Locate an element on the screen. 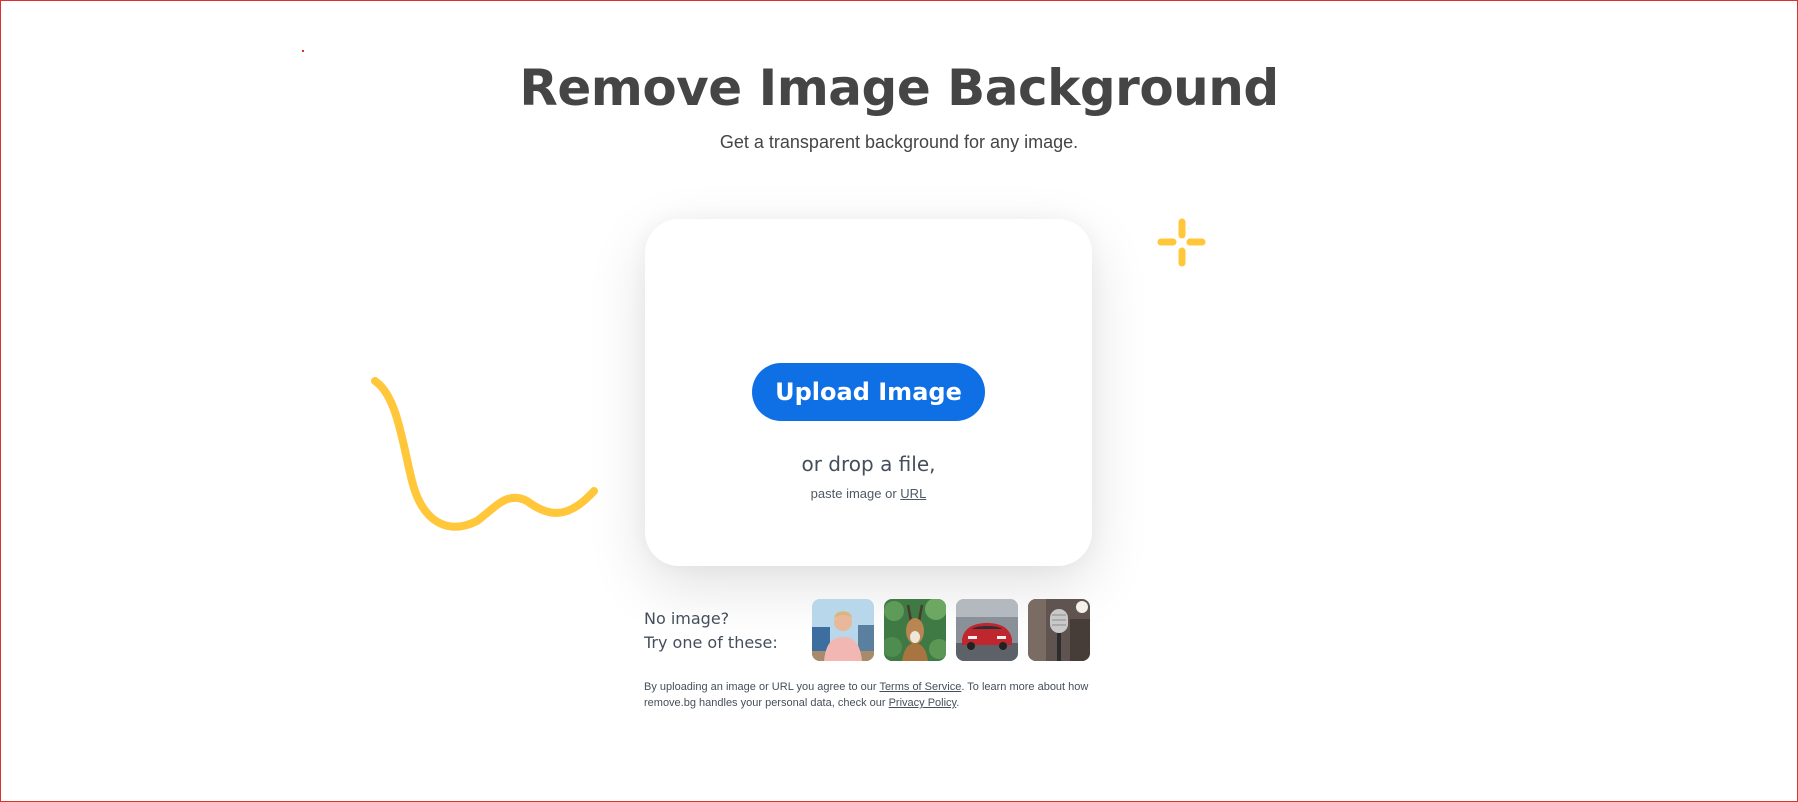  microphone-photo-icon is located at coordinates (1059, 630).